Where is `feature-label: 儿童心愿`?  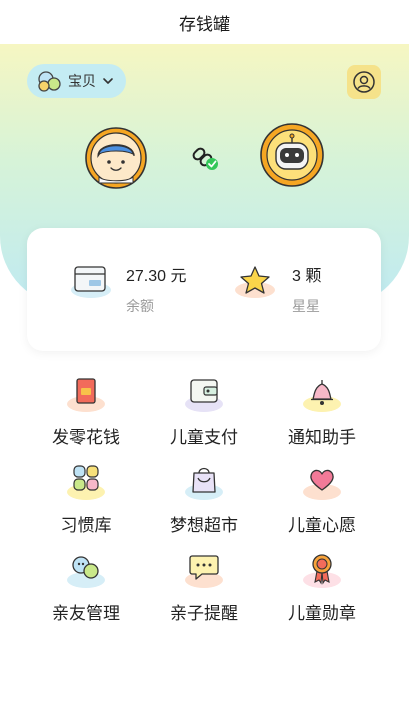
feature-label: 儿童心愿 is located at coordinates (322, 525).